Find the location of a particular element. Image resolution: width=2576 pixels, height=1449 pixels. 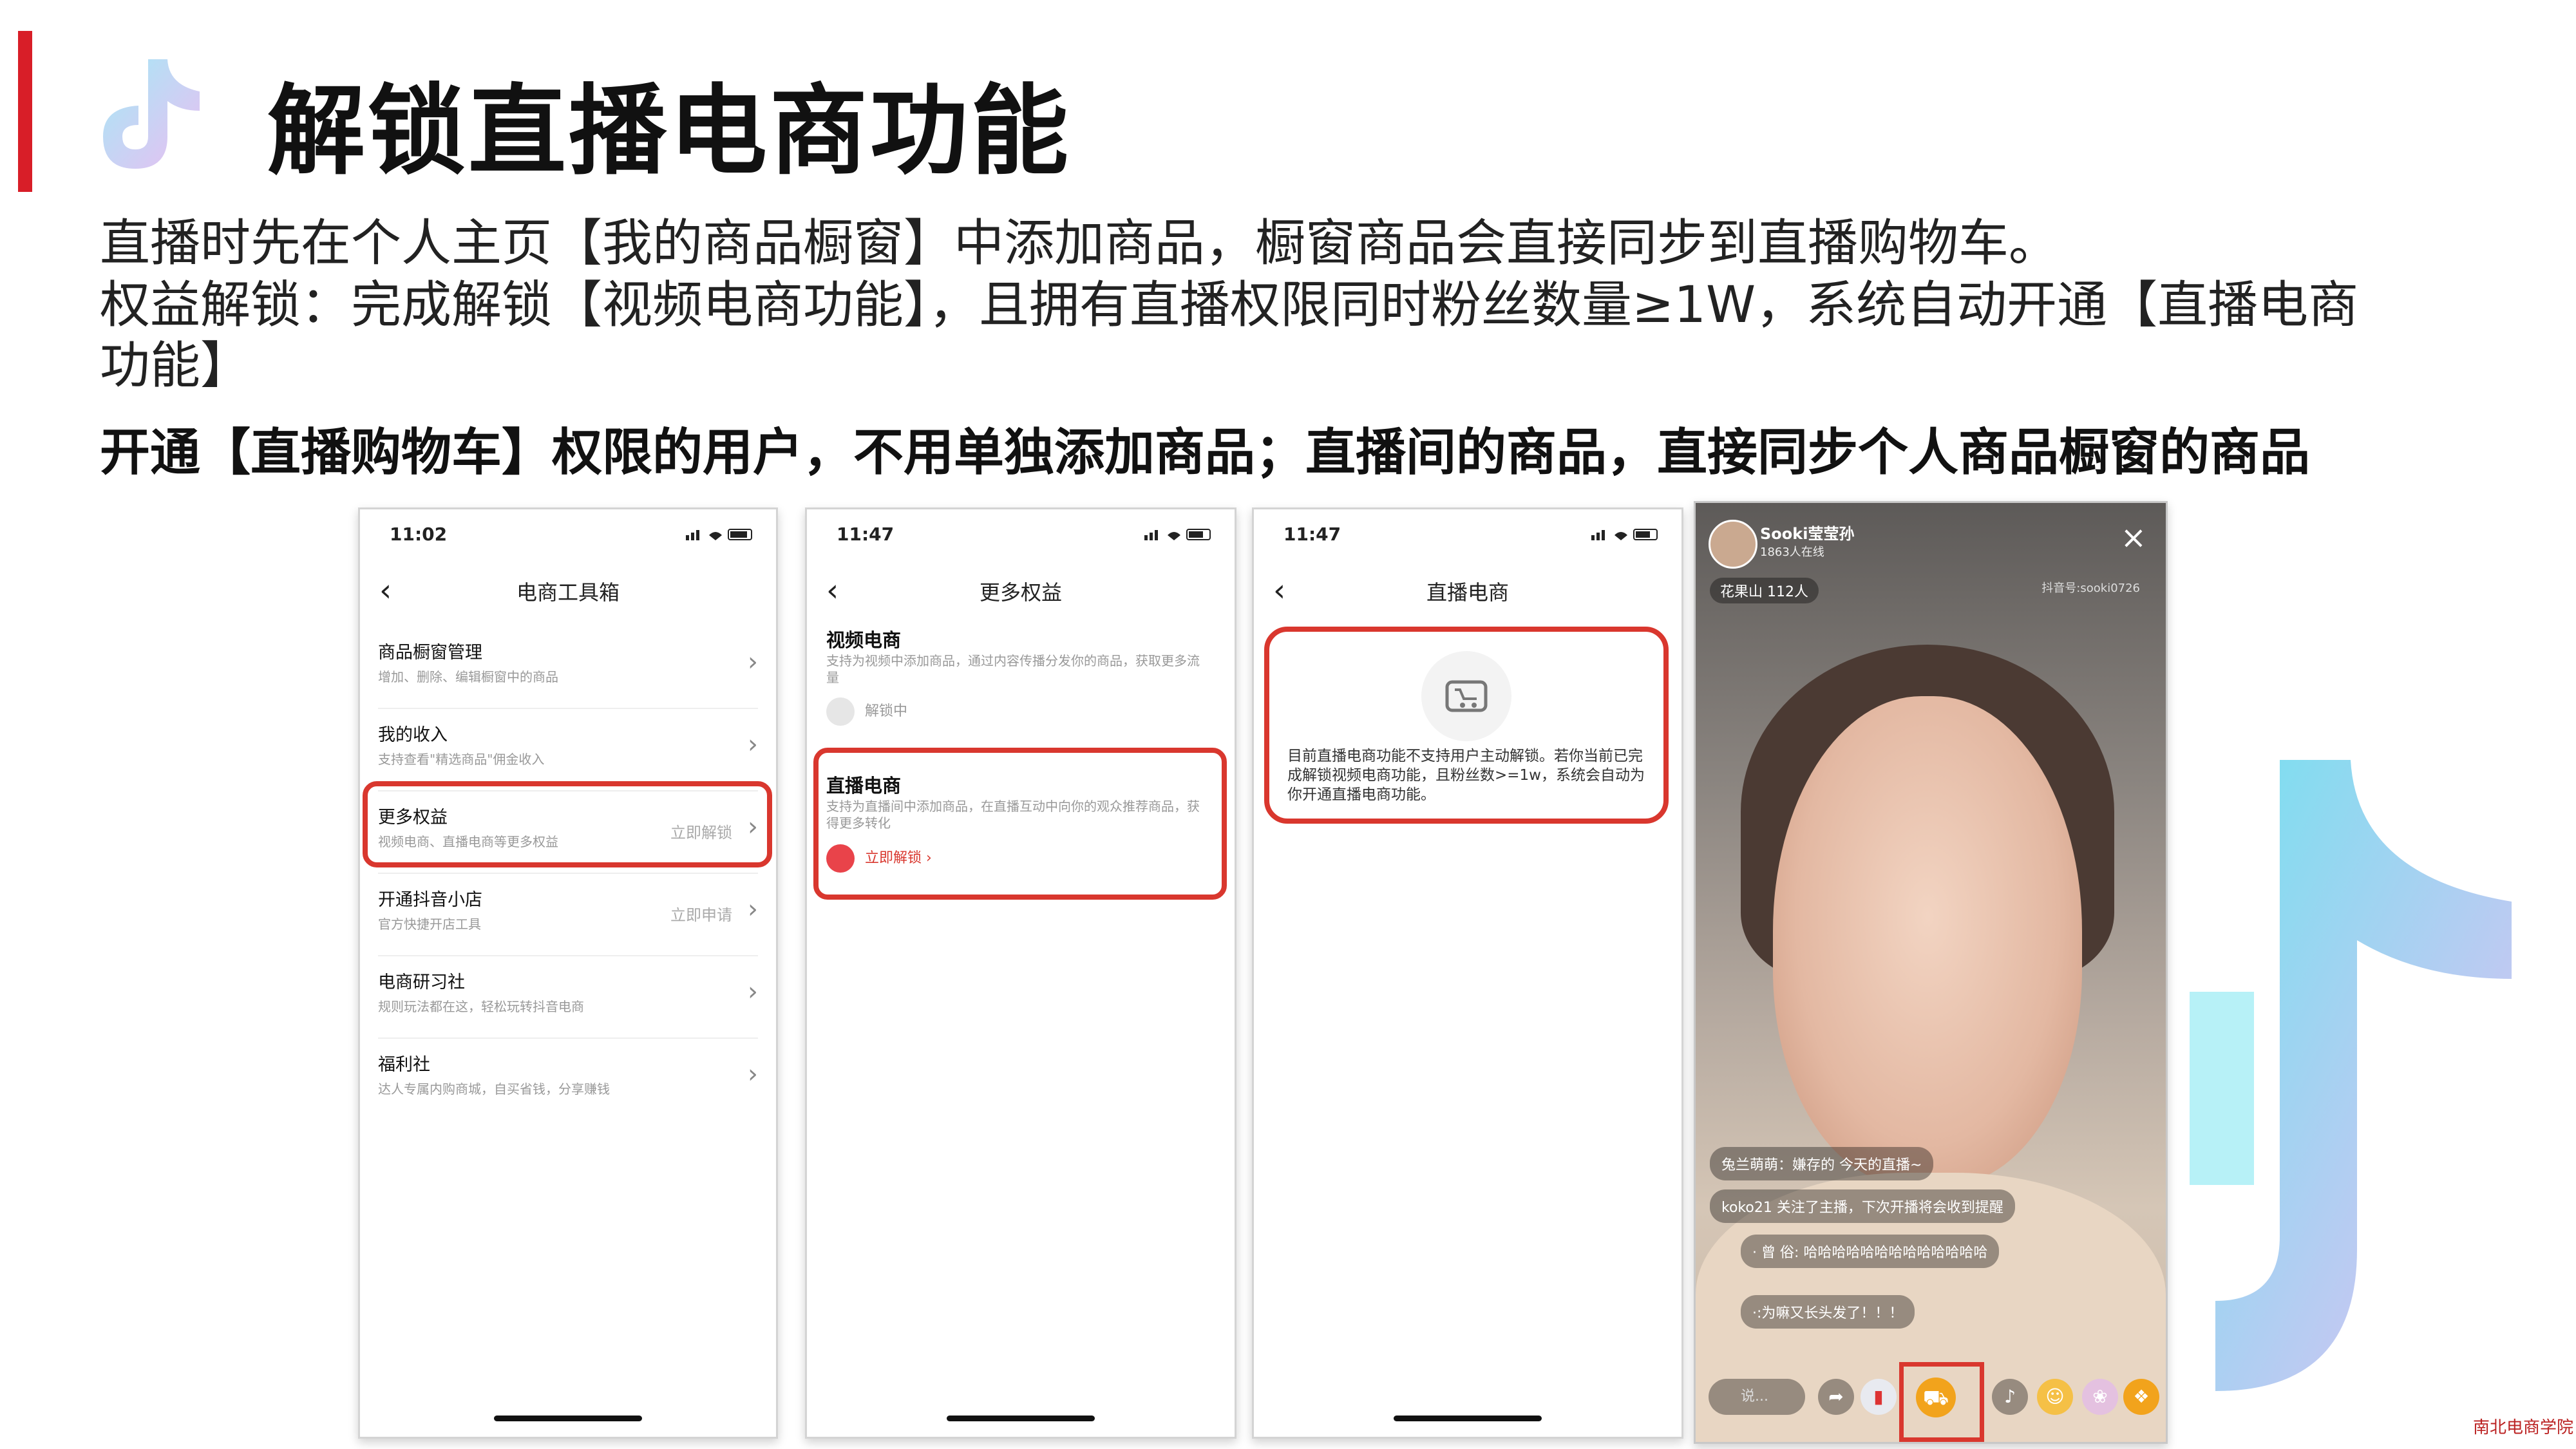

menu-item-sub: 达人专属内购商城，自买省钱，分享赚钱 is located at coordinates (494, 1089).